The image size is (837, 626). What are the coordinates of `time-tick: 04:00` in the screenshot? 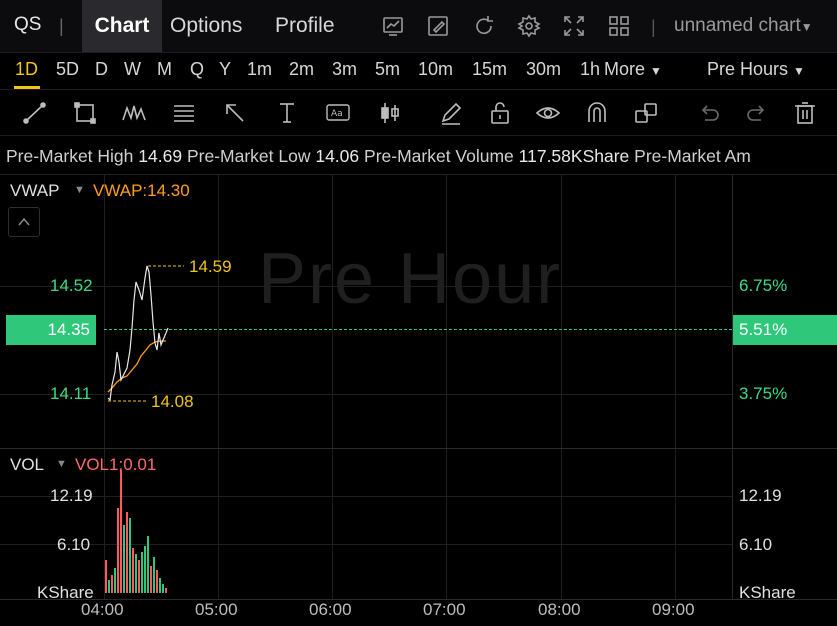 It's located at (102, 609).